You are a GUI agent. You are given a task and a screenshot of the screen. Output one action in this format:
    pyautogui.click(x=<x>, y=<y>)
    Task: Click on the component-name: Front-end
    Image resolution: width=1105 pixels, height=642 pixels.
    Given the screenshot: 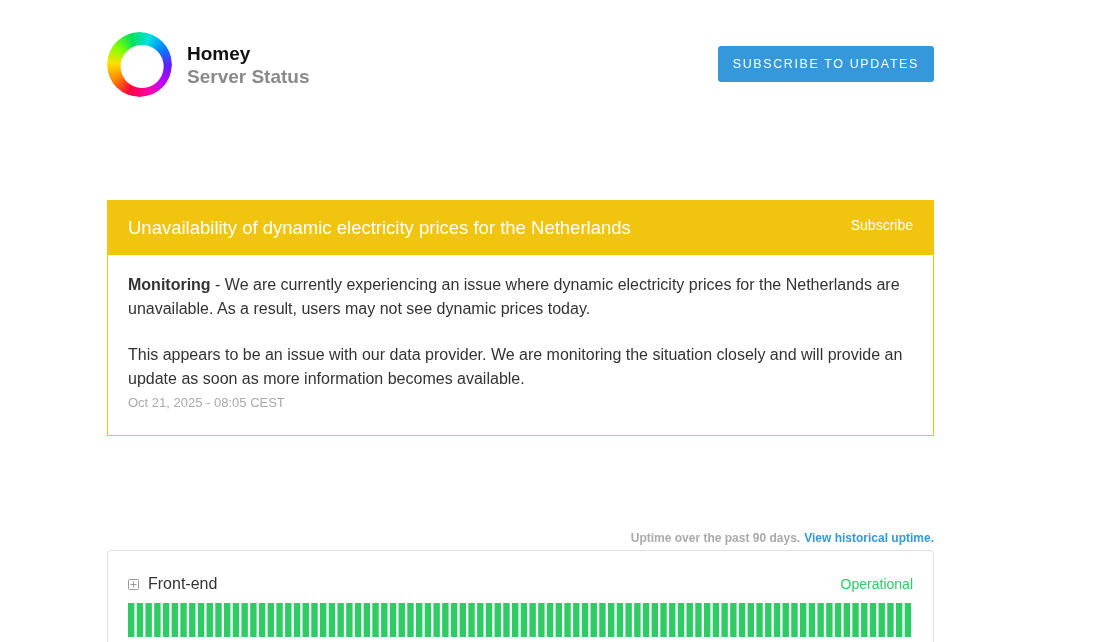 What is the action you would take?
    pyautogui.click(x=183, y=584)
    